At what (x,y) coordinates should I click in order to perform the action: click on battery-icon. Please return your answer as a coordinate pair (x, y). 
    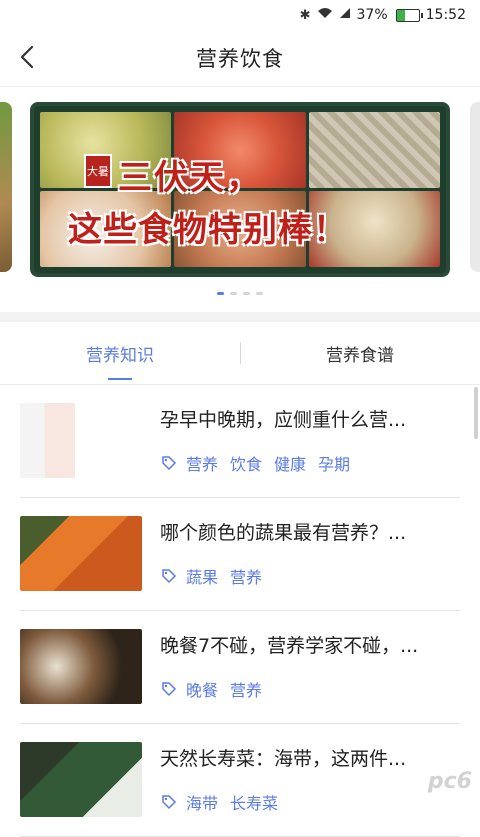
    Looking at the image, I should click on (409, 15).